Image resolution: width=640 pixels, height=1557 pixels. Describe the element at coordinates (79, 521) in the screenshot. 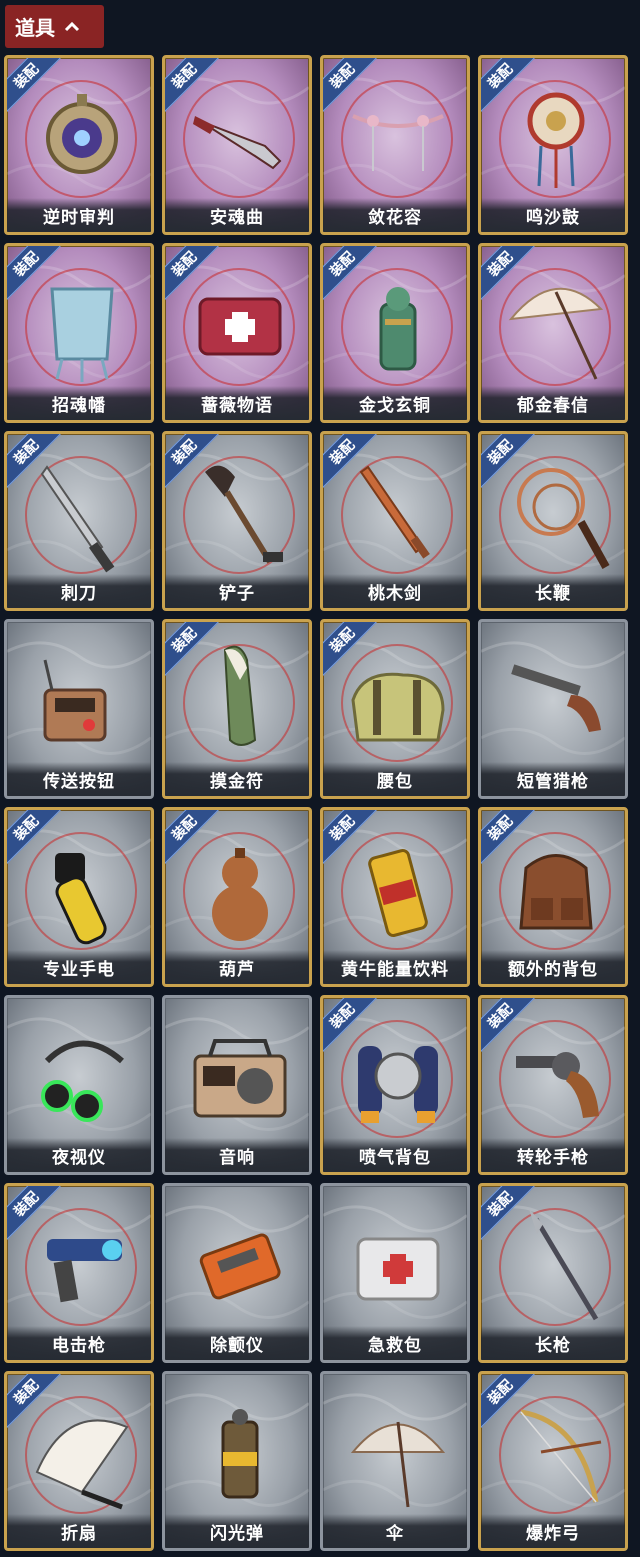

I see `item-card: 装配 刺刀` at that location.